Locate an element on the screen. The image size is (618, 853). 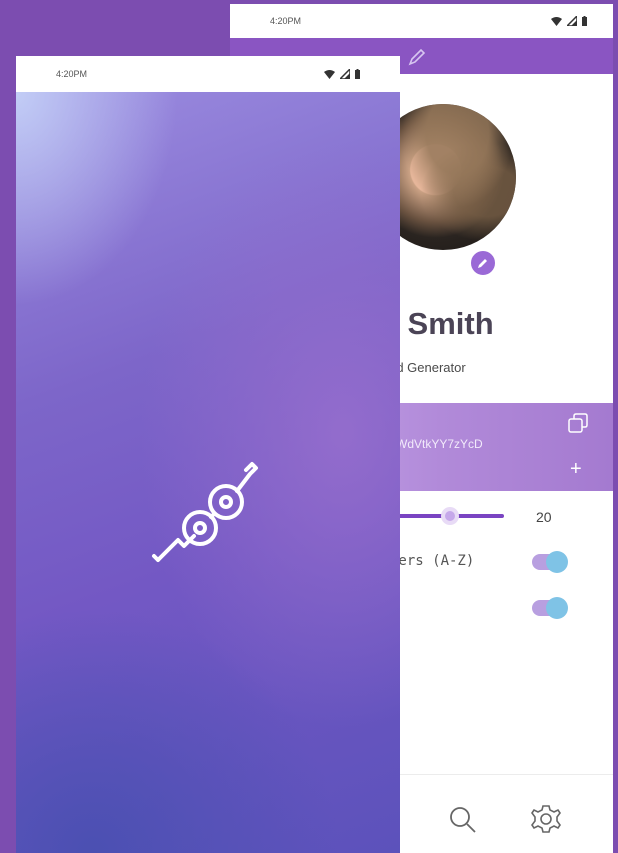
edit-icon is located at coordinates (417, 59).